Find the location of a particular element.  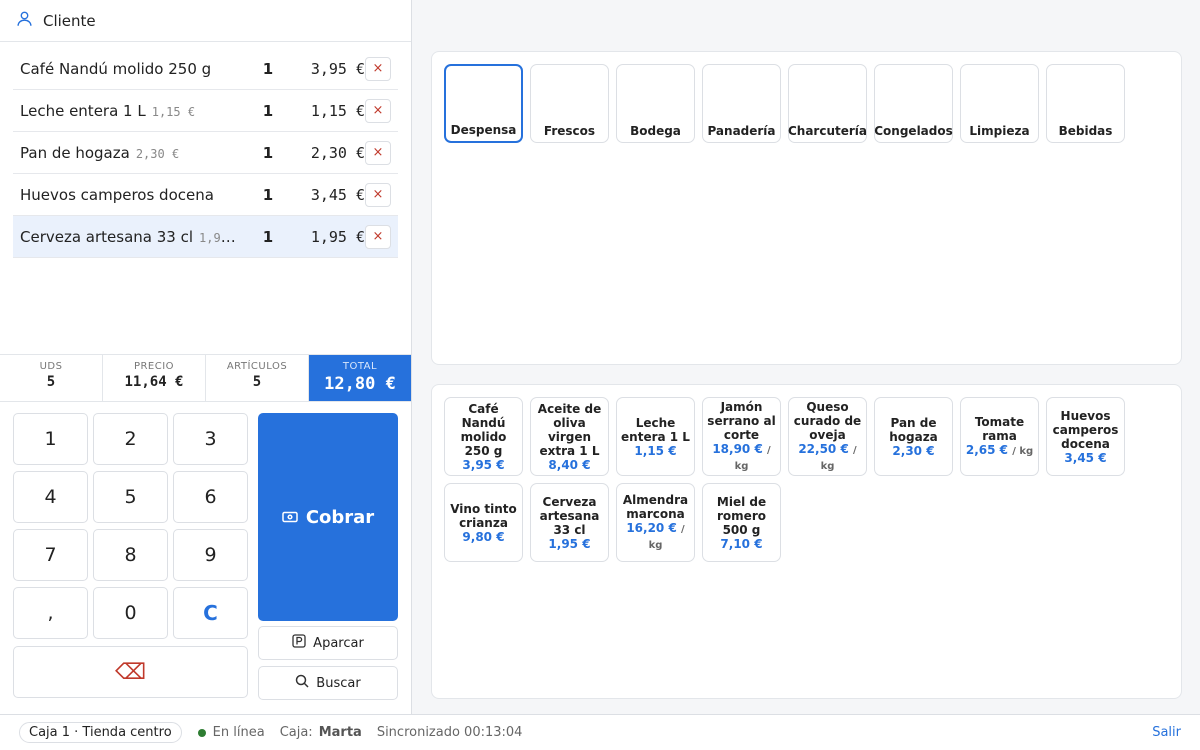

cart-row: Leche entera 1 L 1,15 € 1 1,15 € × is located at coordinates (205, 111).